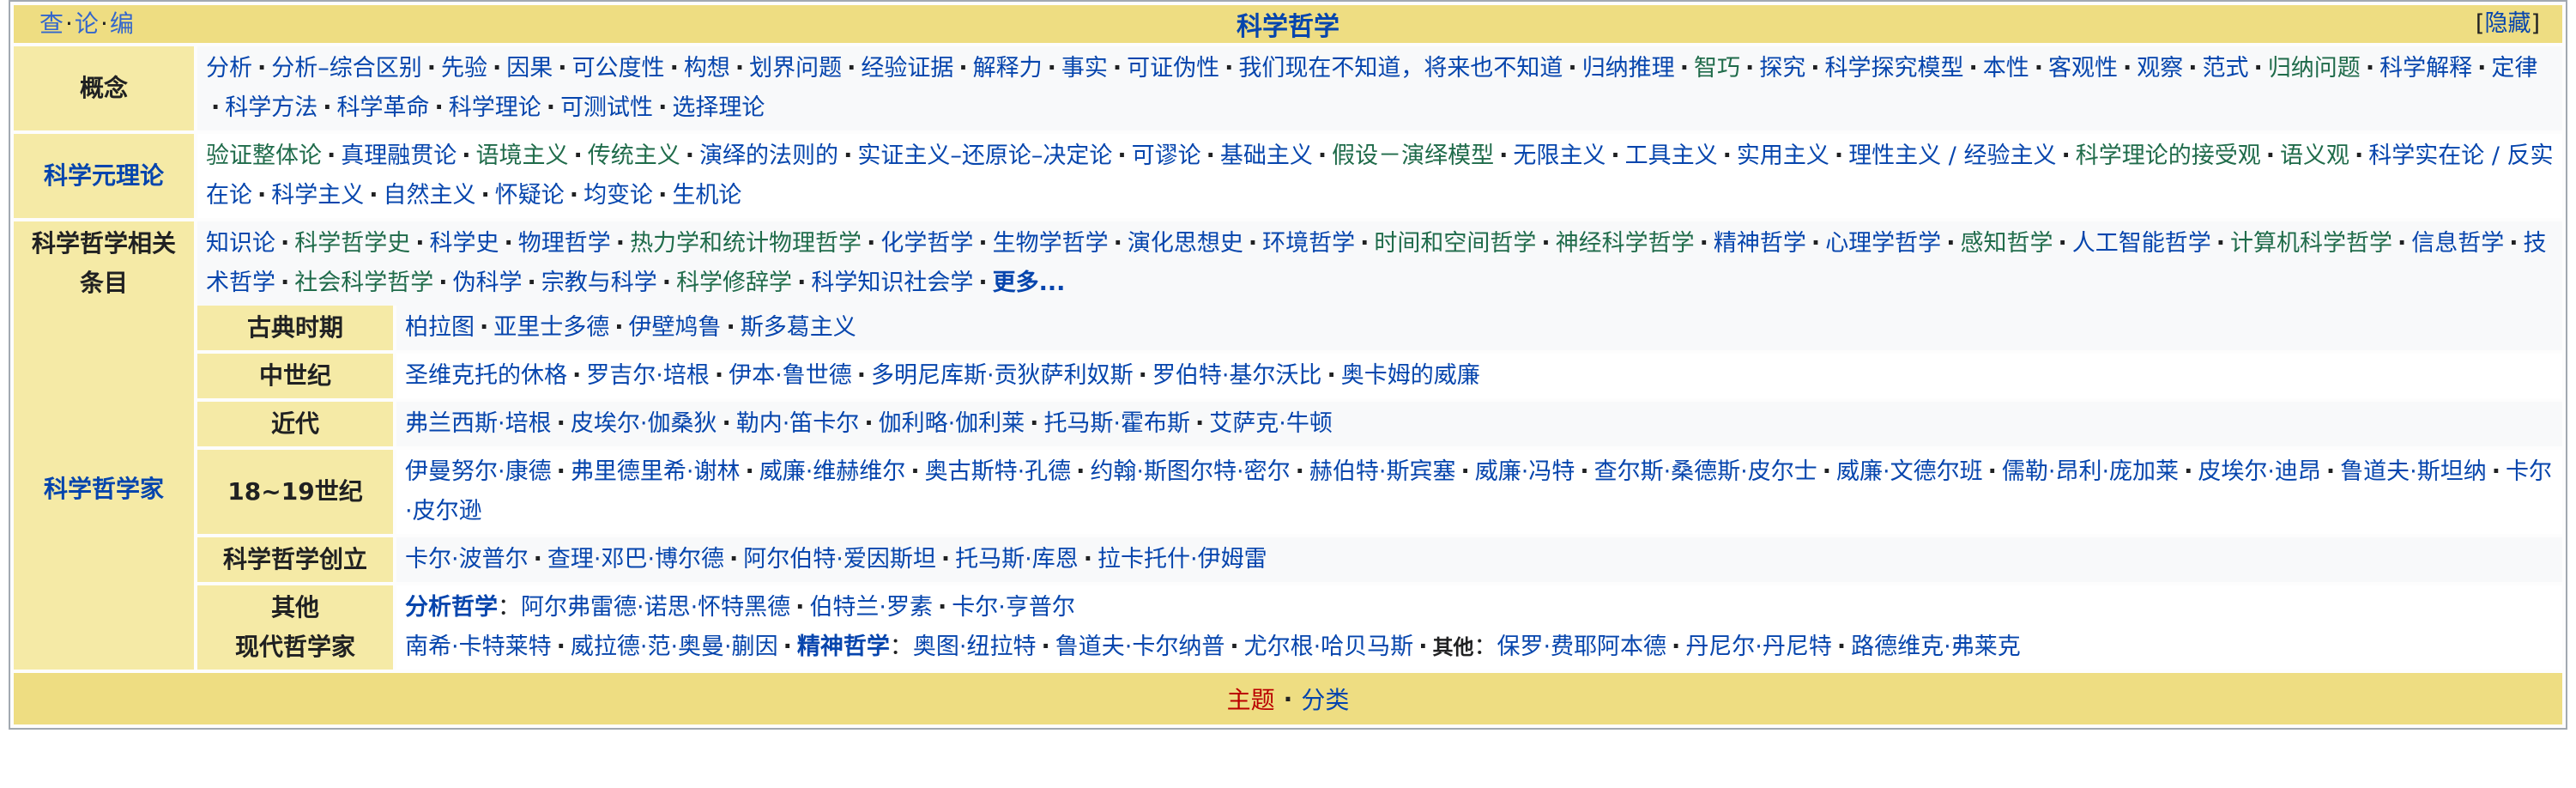 This screenshot has height=788, width=2576. Describe the element at coordinates (2425, 68) in the screenshot. I see `list-item-link: 科学解释` at that location.